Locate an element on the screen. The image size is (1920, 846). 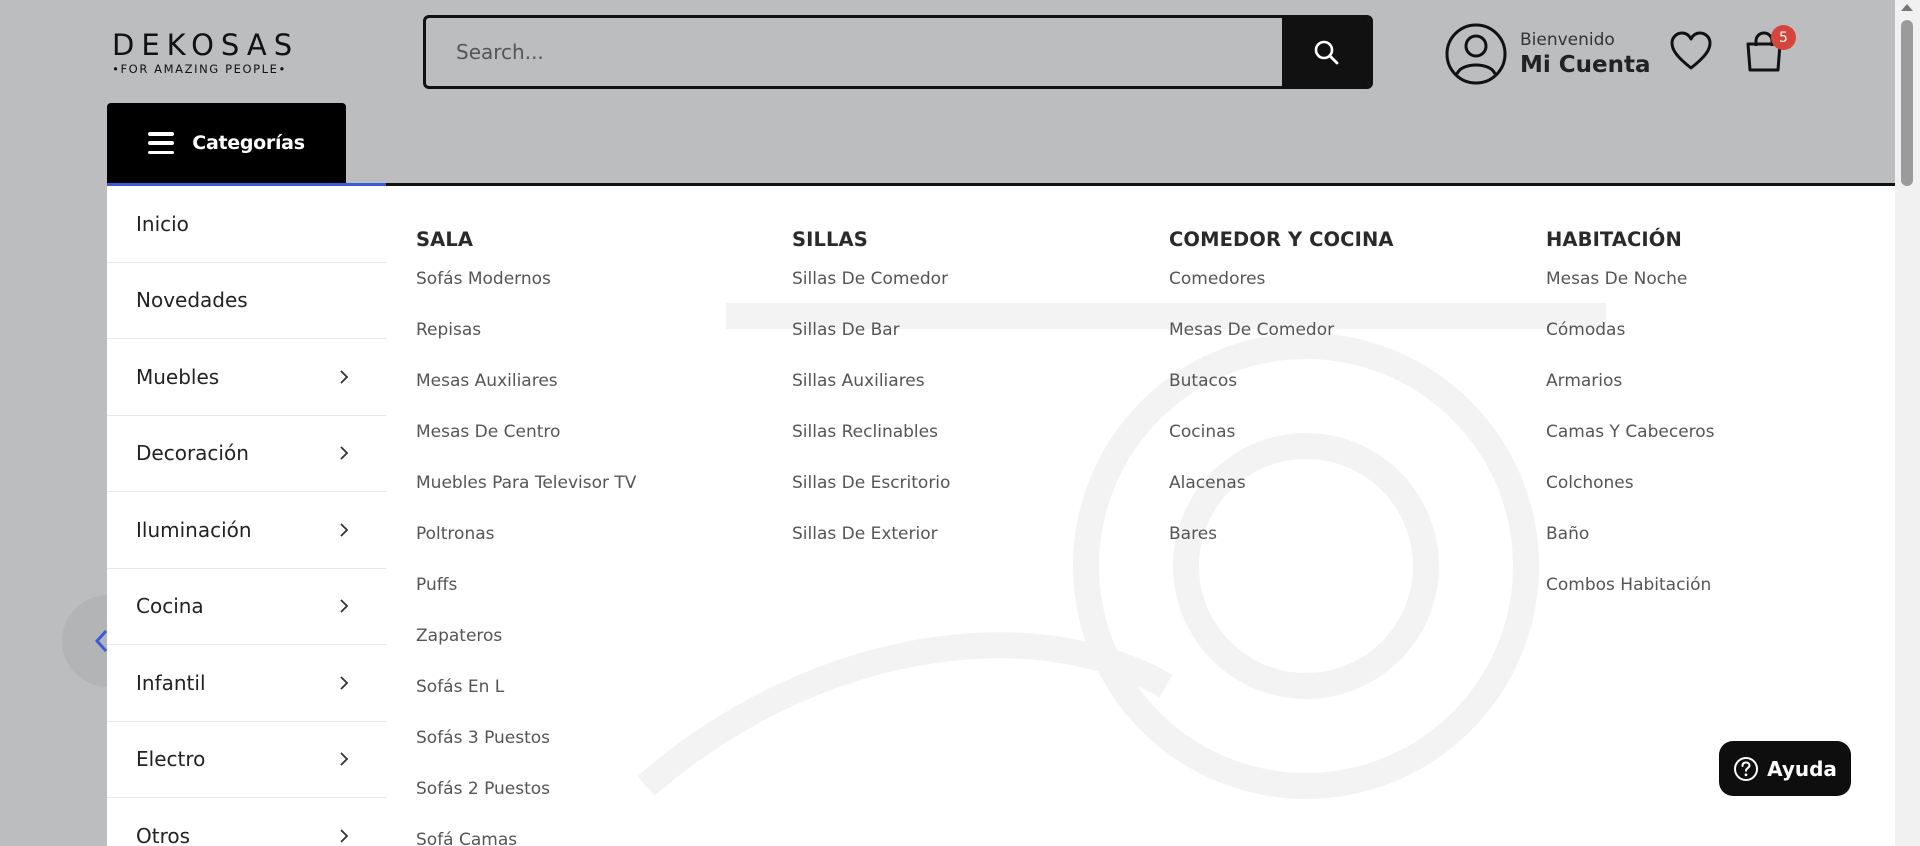
mega-link: Cómodas is located at coordinates (1720, 330).